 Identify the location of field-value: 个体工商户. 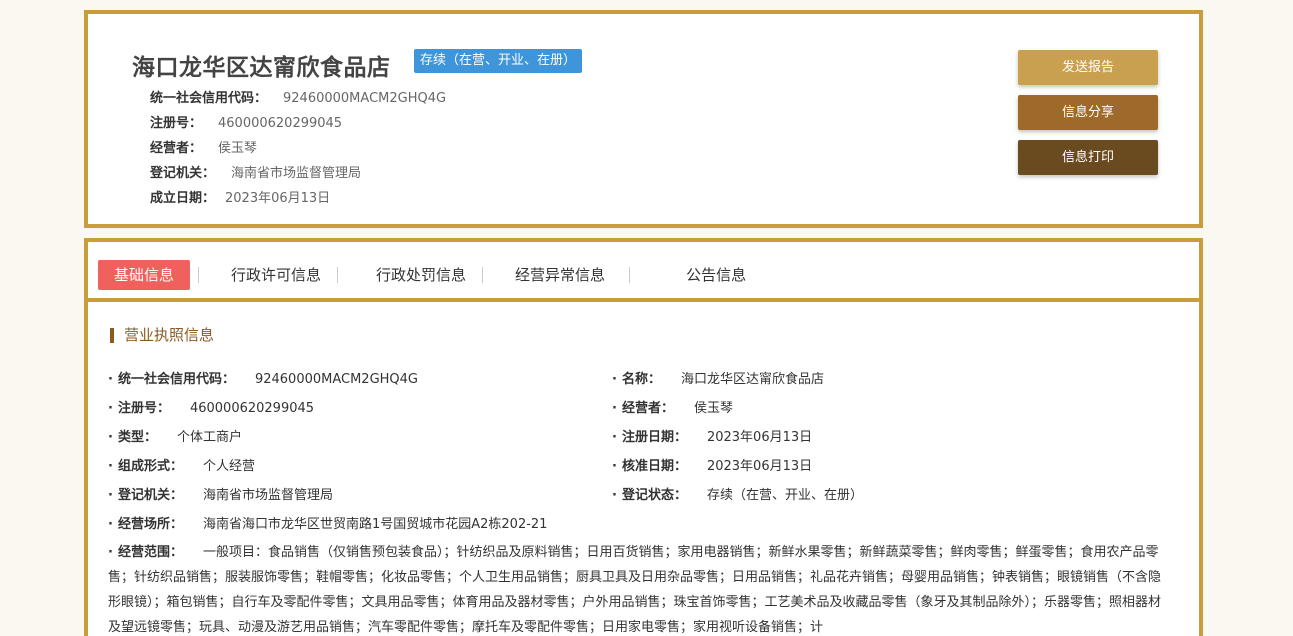
(209, 437).